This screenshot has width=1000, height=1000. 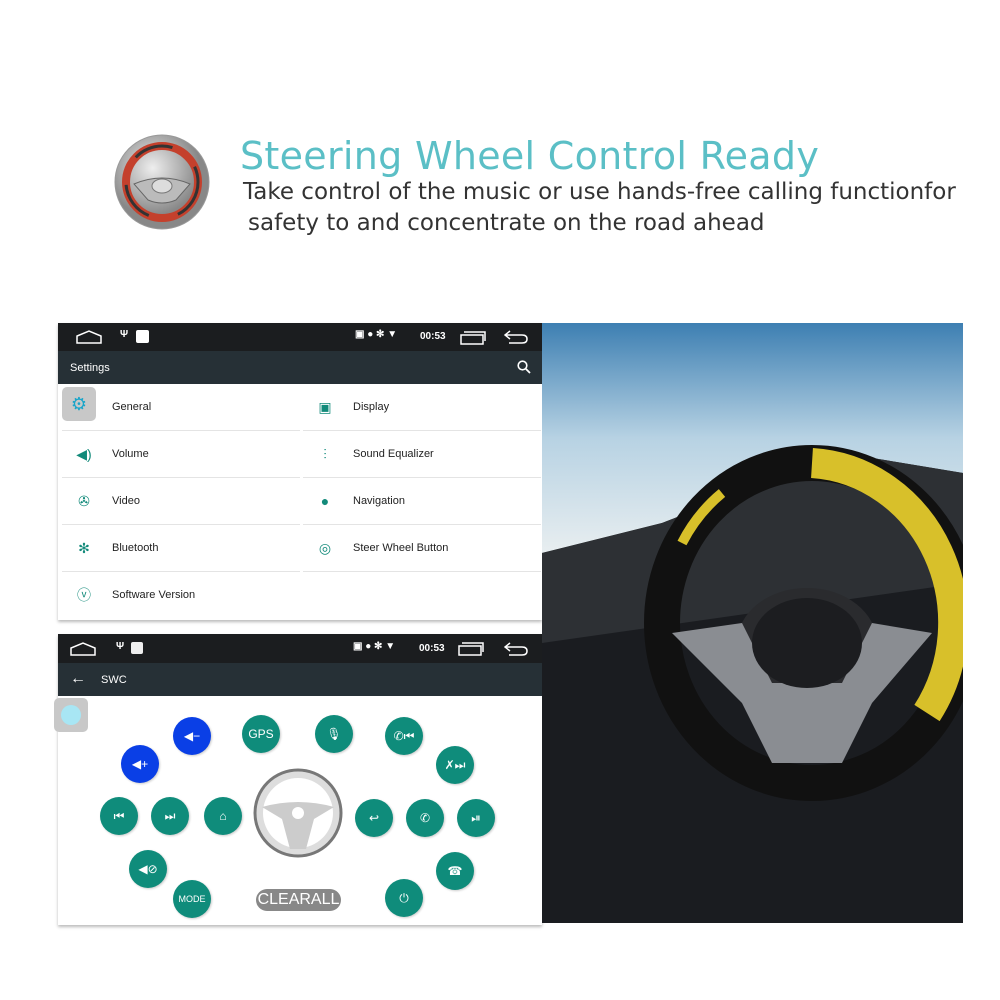 What do you see at coordinates (162, 182) in the screenshot?
I see `steering-wheel-badge-icon` at bounding box center [162, 182].